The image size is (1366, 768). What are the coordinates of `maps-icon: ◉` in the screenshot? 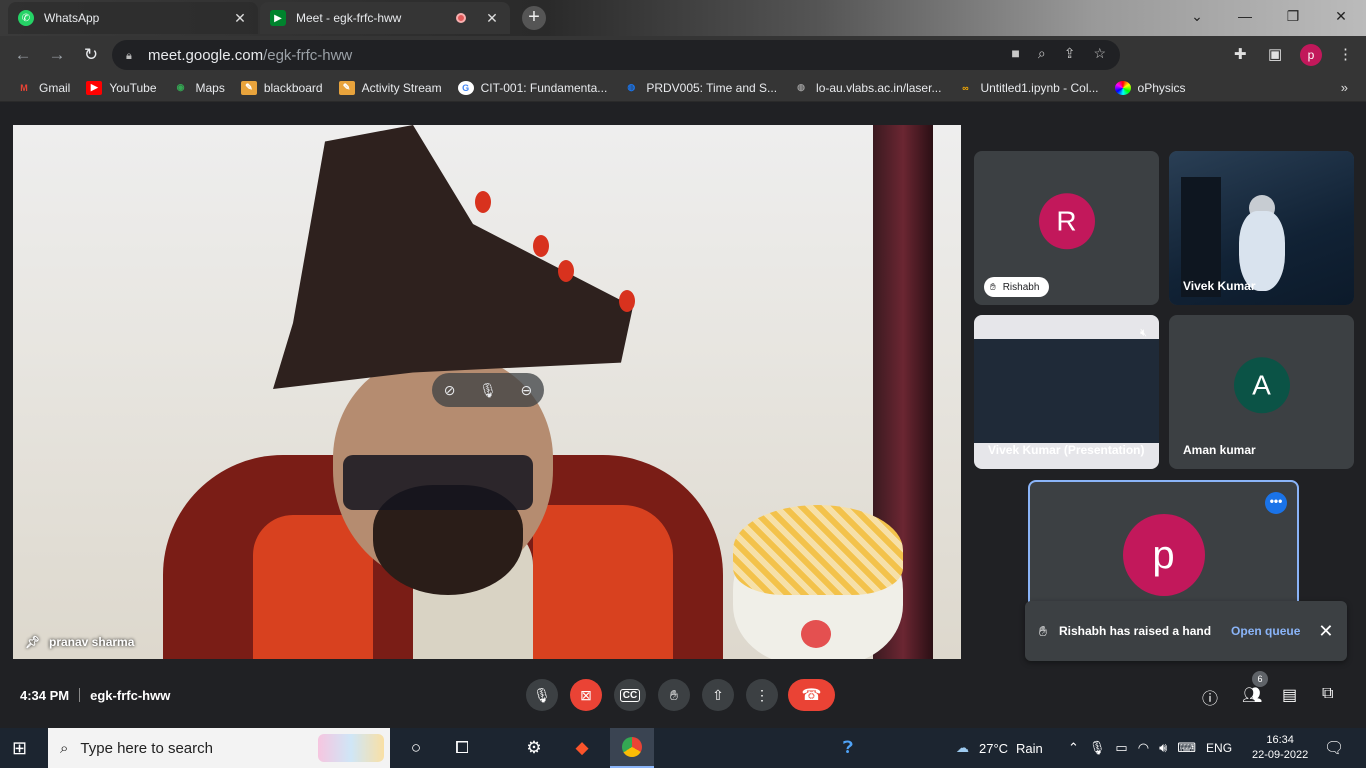 It's located at (180, 87).